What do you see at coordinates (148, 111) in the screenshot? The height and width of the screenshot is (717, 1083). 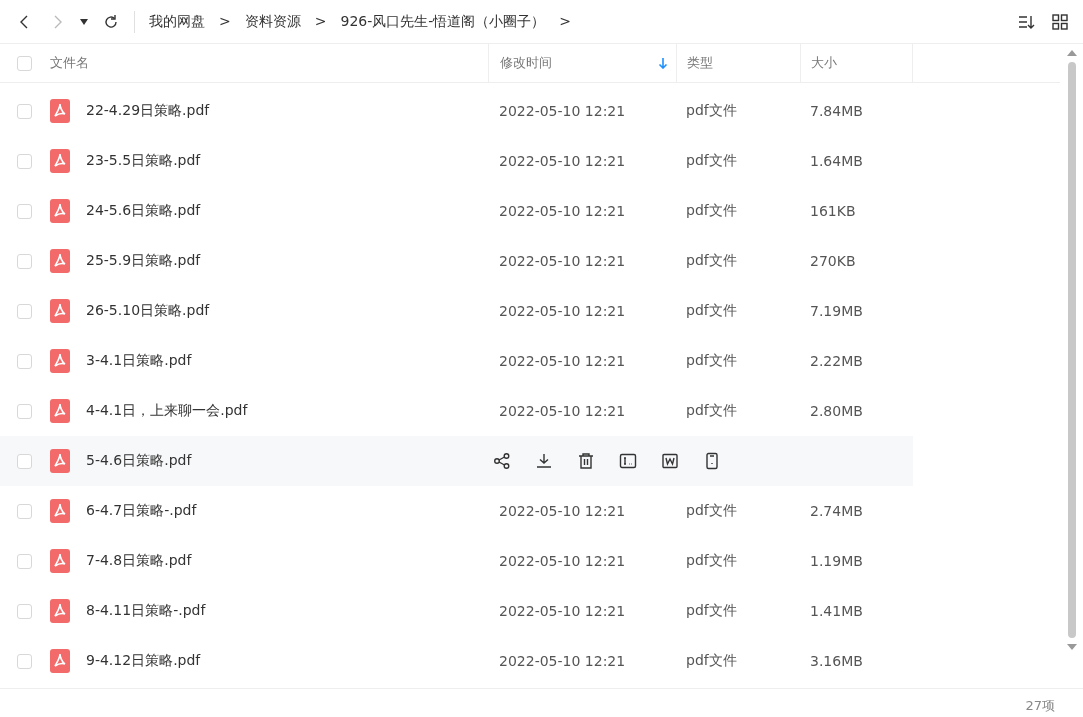 I see `file-name: 22-4.29日策略.pdf` at bounding box center [148, 111].